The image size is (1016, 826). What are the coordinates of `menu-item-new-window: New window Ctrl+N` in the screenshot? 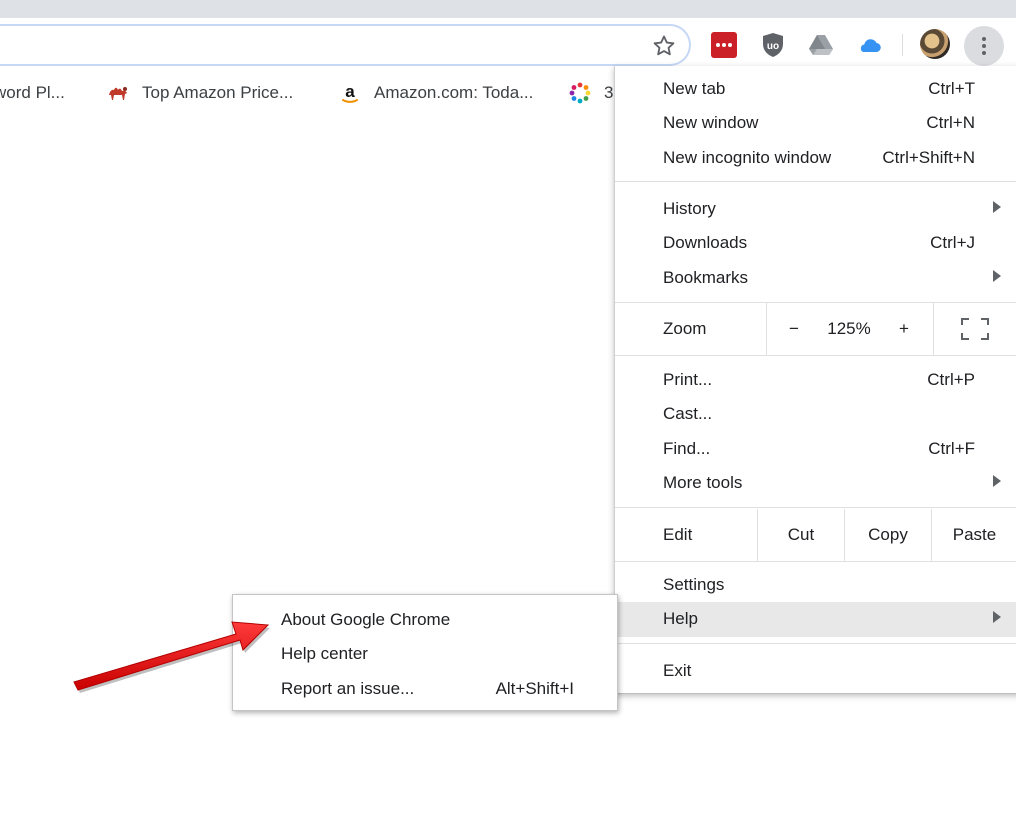 It's located at (815, 123).